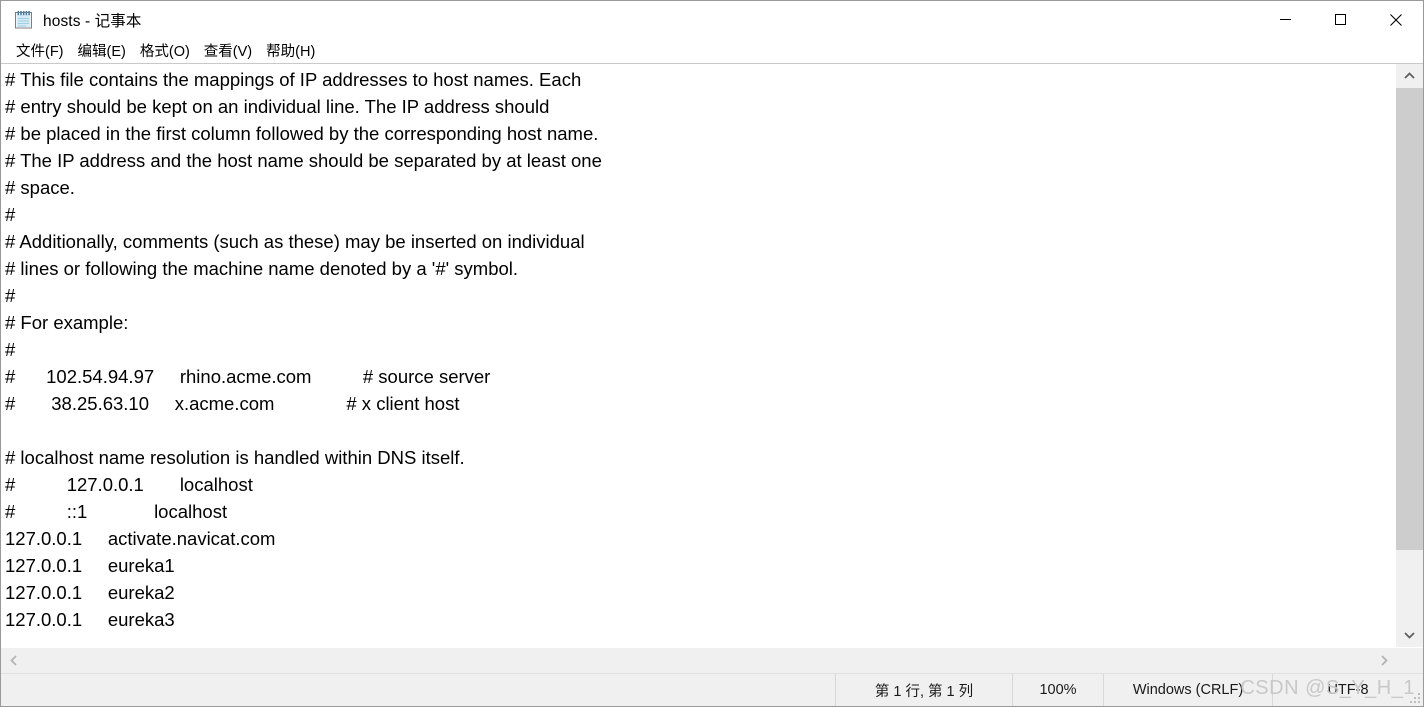  What do you see at coordinates (228, 50) in the screenshot?
I see `menu-view: 查看(V)` at bounding box center [228, 50].